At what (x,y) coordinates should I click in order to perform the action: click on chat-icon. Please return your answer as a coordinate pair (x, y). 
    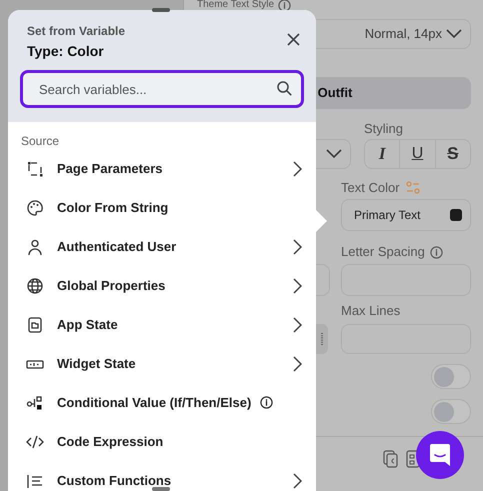
    Looking at the image, I should click on (440, 455).